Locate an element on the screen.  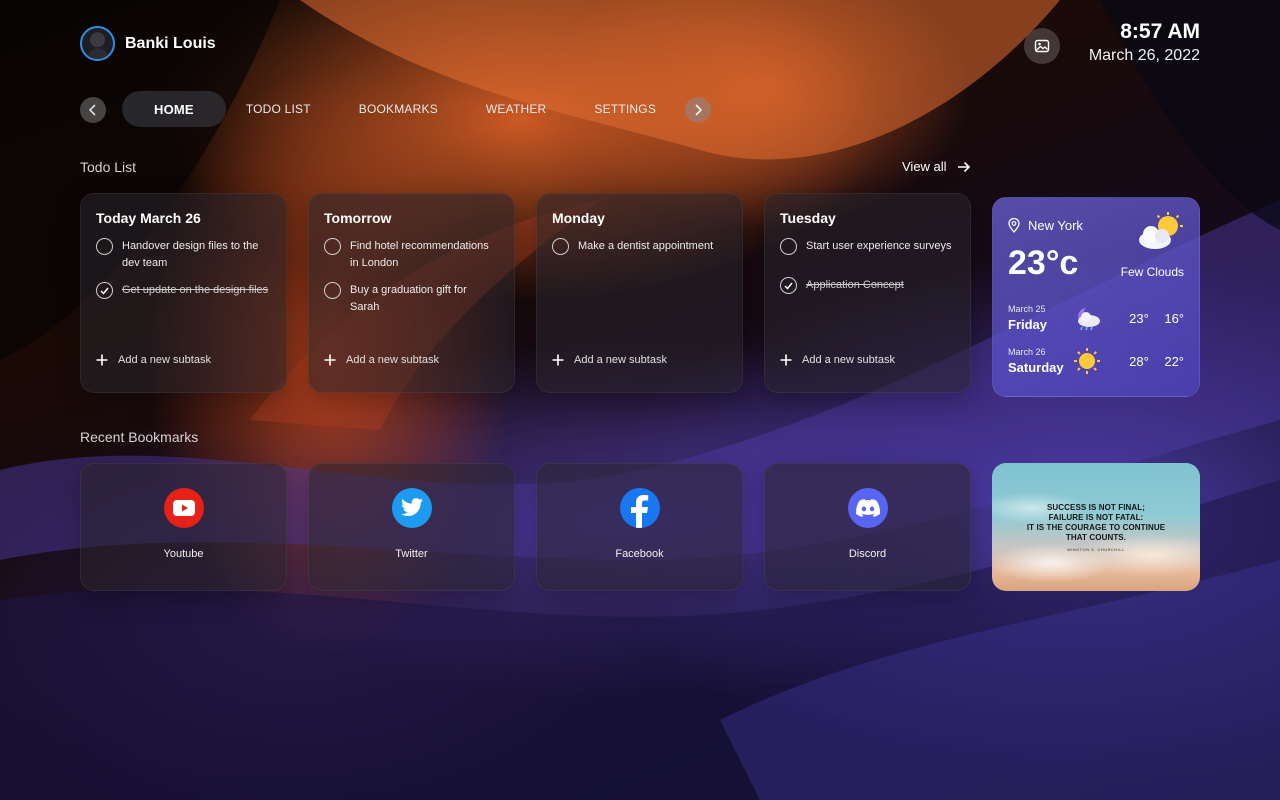
todo-item: Application Concept is located at coordinates (867, 285).